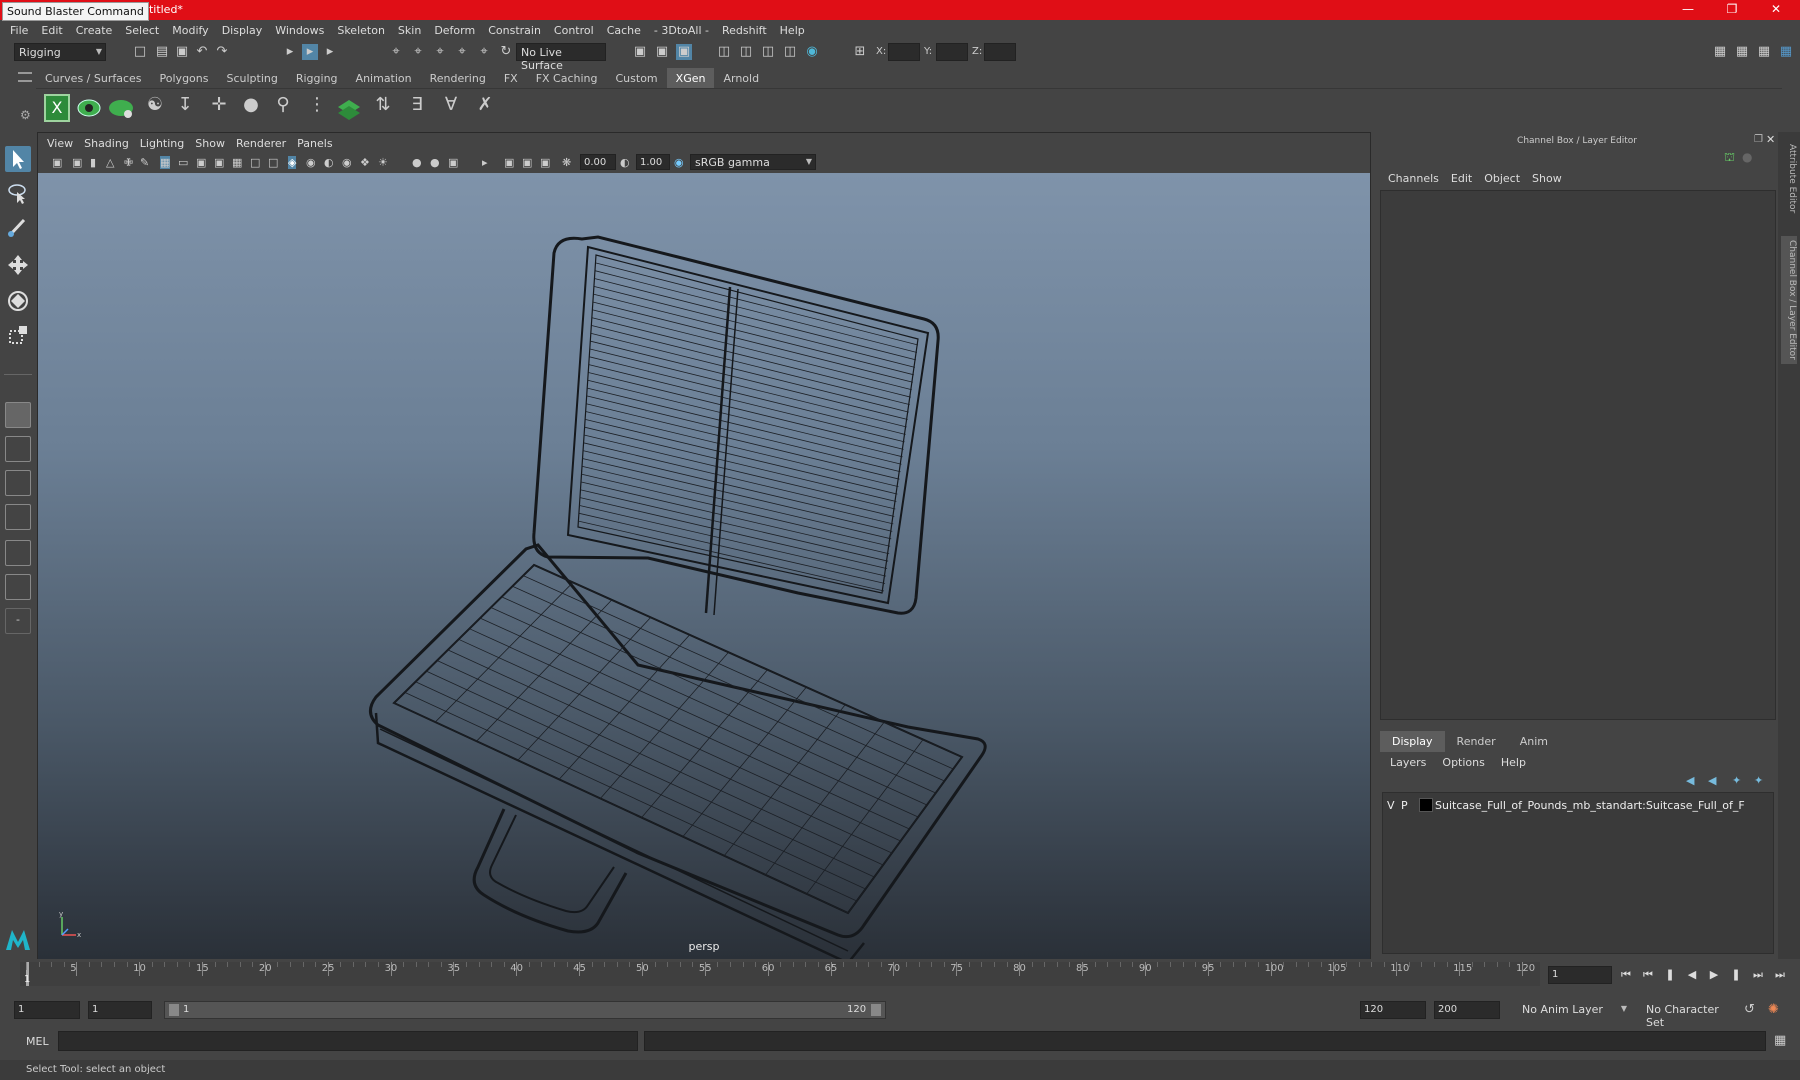  I want to click on menu-item-redshift: Redshift, so click(745, 30).